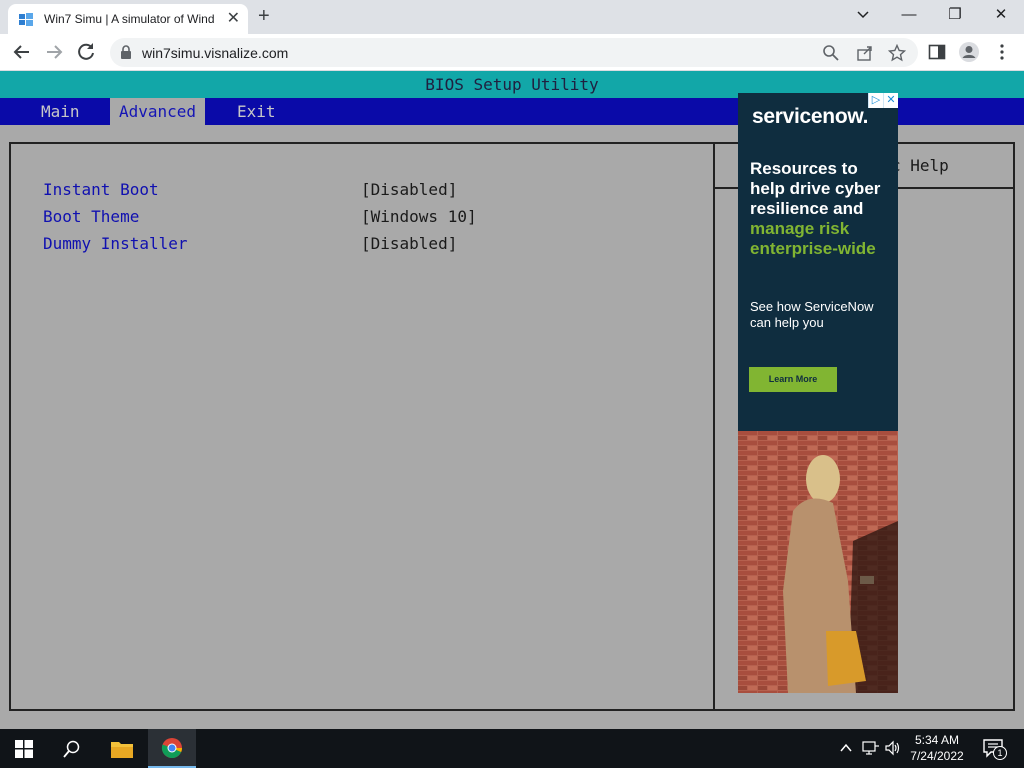  Describe the element at coordinates (512, 748) in the screenshot. I see `windows-taskbar: 5:34 AM 7/24/2022 1` at that location.